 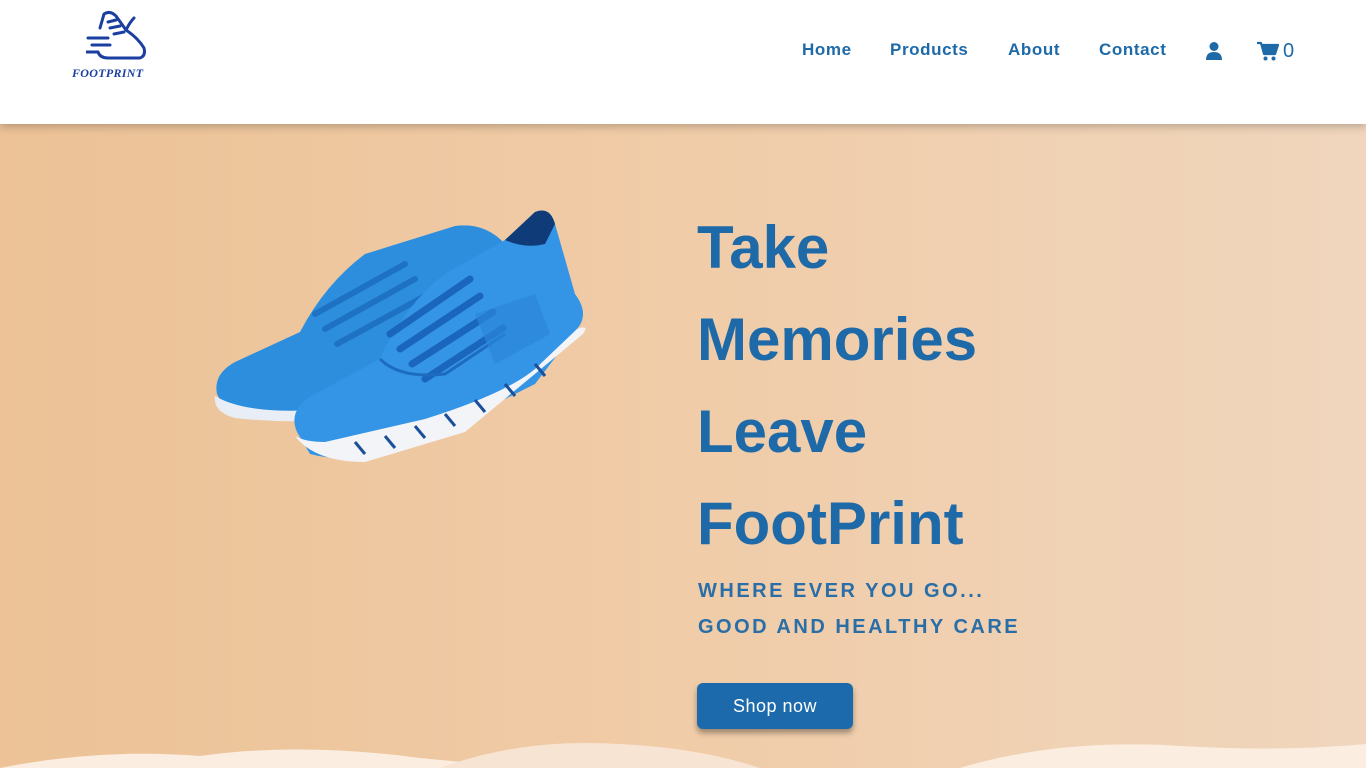 What do you see at coordinates (108, 73) in the screenshot?
I see `brand-name: FOOTPRINT` at bounding box center [108, 73].